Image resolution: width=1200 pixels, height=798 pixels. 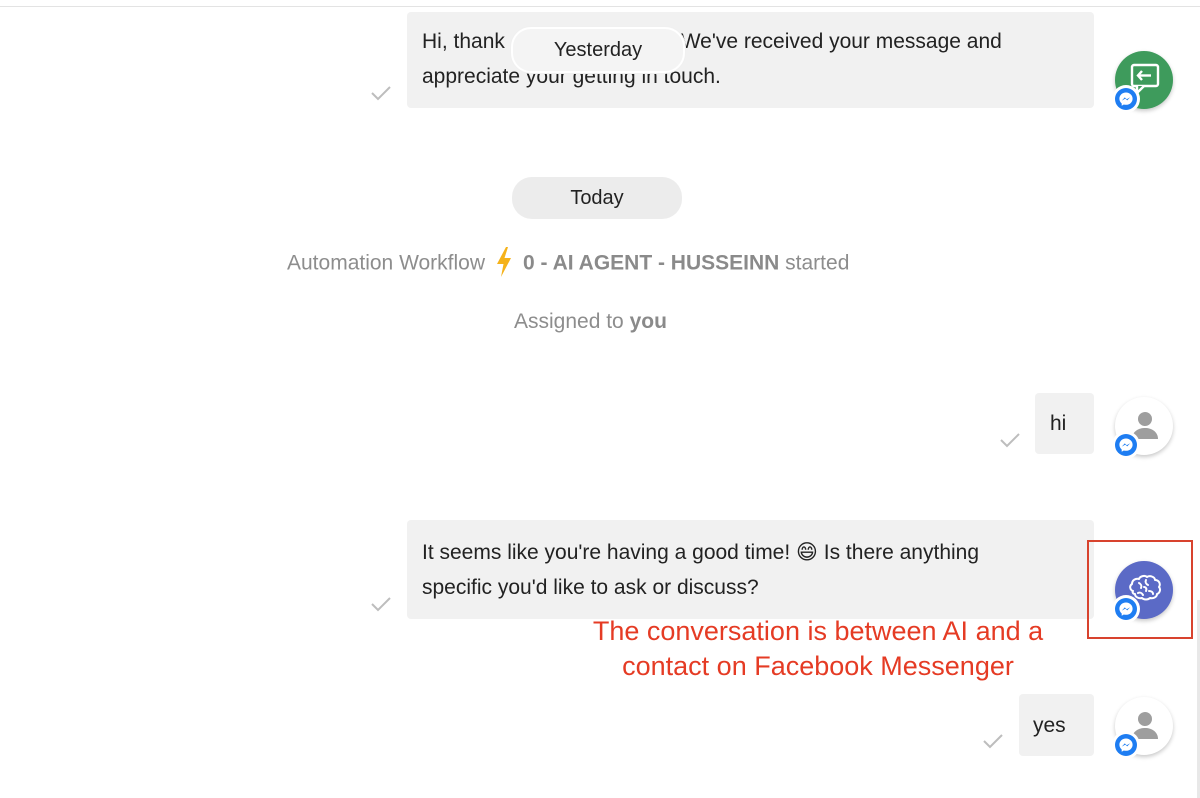 I want to click on top-divider, so click(x=600, y=6).